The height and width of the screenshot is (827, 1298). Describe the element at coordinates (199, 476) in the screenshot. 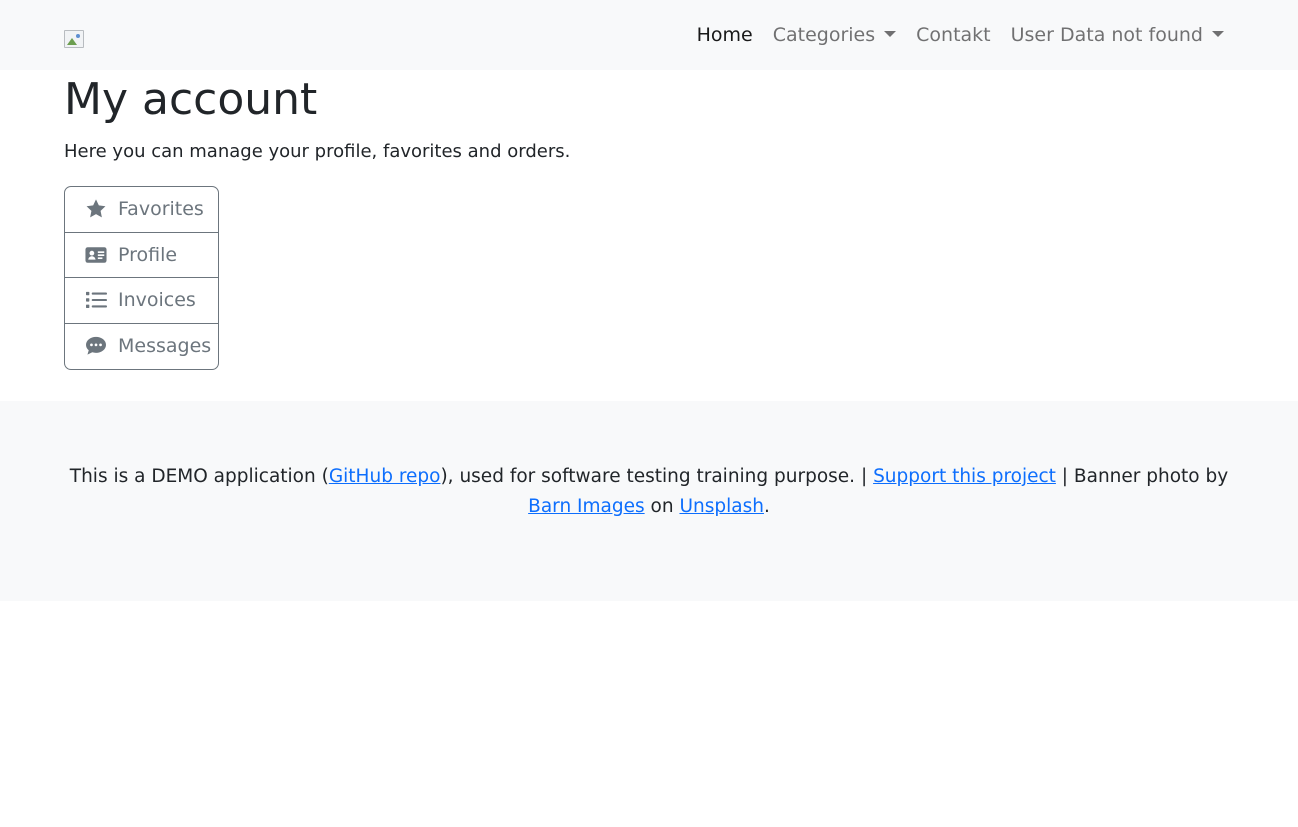

I see `footer-text-part: This is a DEMO application (` at that location.